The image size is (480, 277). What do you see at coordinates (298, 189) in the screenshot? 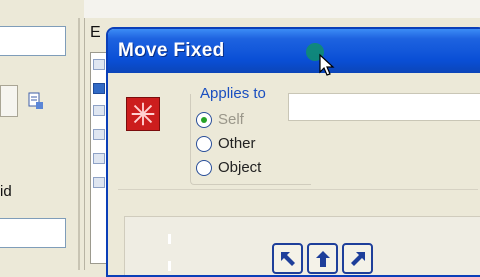
I see `dialog-separator` at bounding box center [298, 189].